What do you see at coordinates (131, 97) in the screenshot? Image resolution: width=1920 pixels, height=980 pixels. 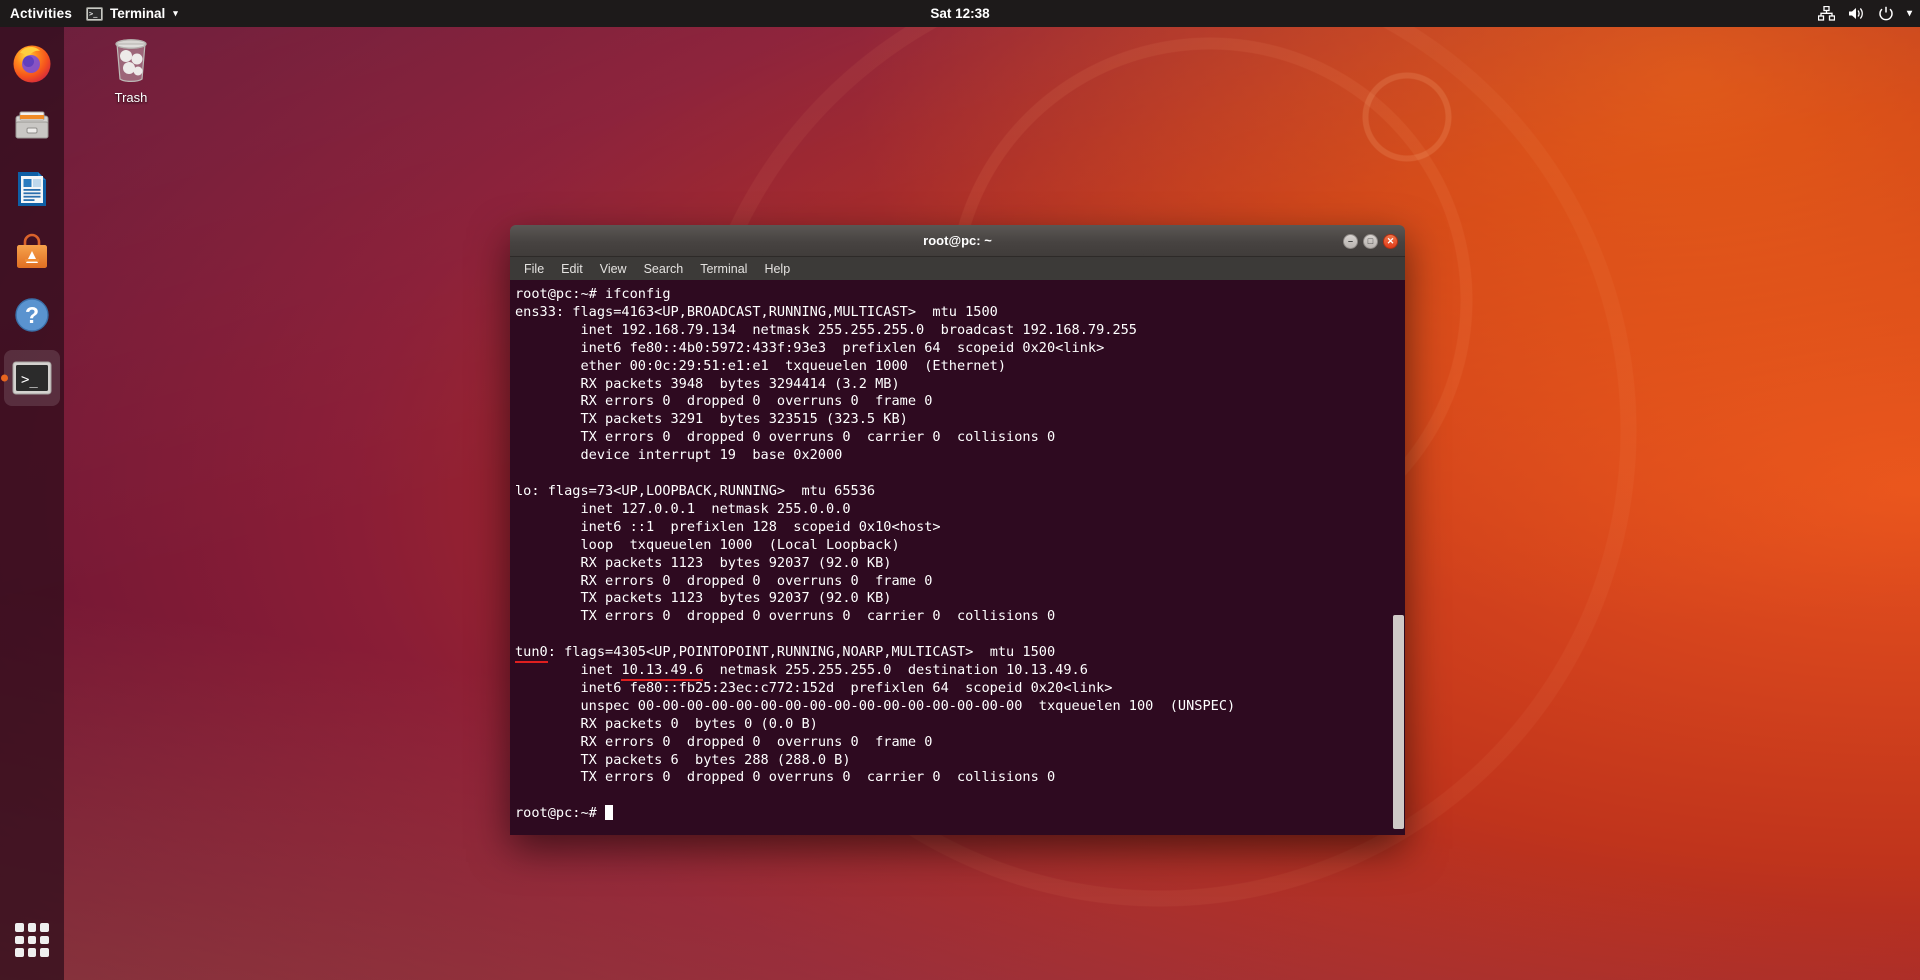 I see `desktop-icon-label: Trash` at bounding box center [131, 97].